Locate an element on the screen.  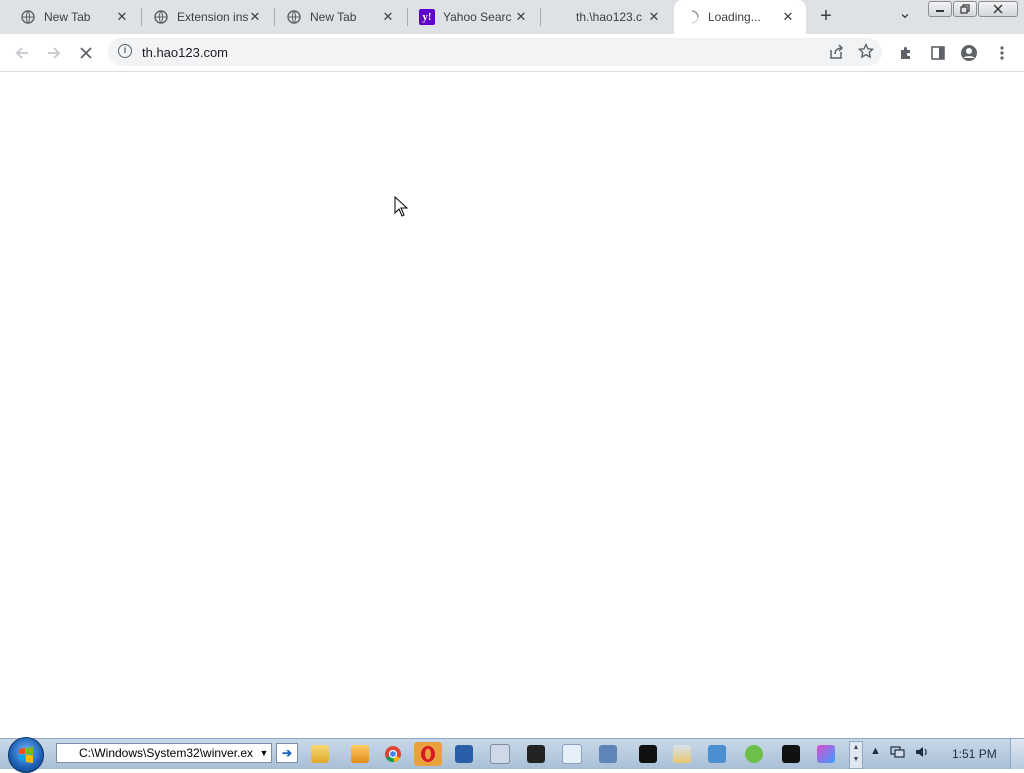
run-address-field: C:\Windows\System32\winver.ex is located at coordinates (164, 753).